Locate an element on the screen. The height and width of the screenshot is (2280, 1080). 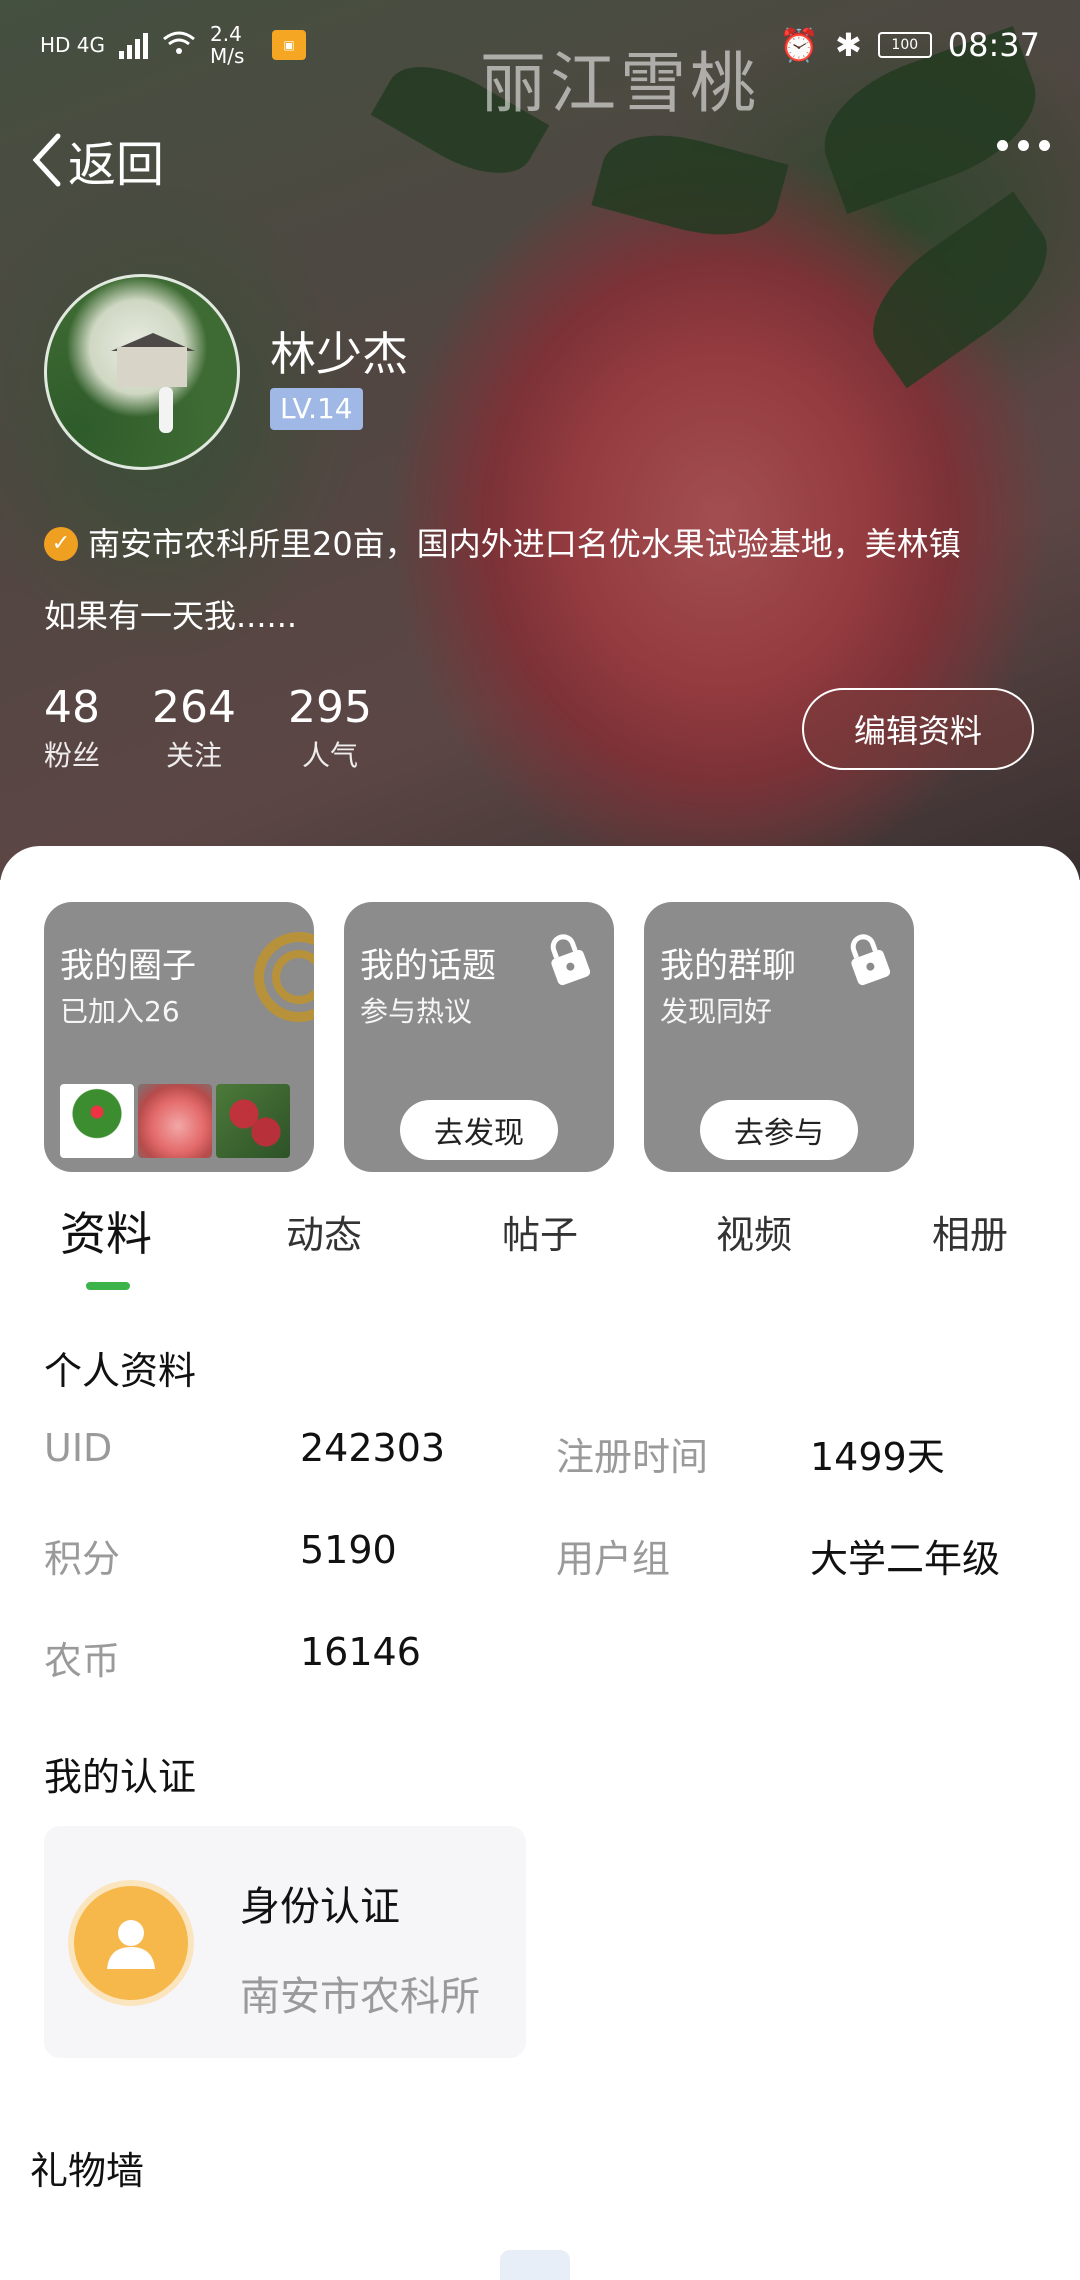
profile-tabs: 资料 动态 帖子 视频 相册 is located at coordinates (540, 1244).